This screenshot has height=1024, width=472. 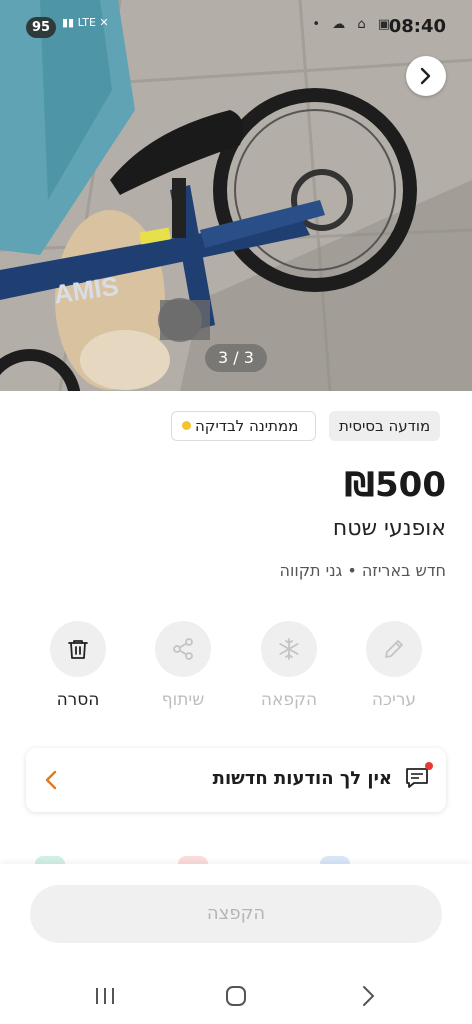 What do you see at coordinates (236, 27) in the screenshot?
I see `status-bar: 95 ▮▮ LTE ✕ • ☁ ⌂ ▣ 08:40` at bounding box center [236, 27].